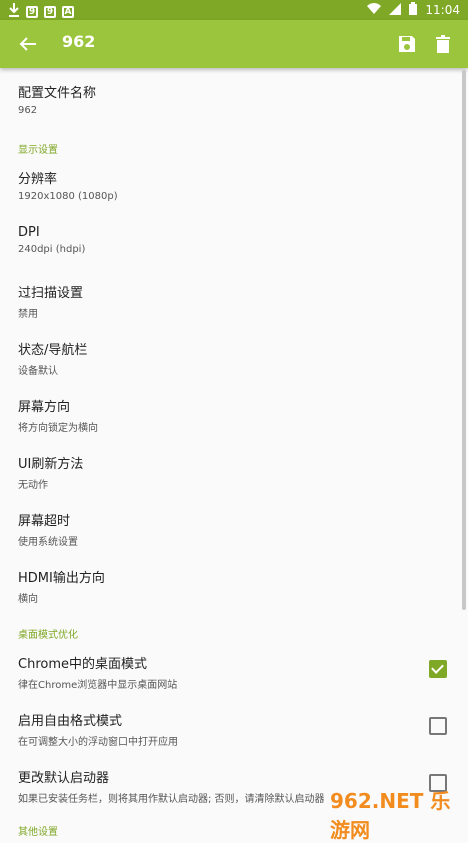 The height and width of the screenshot is (843, 468). I want to click on app-bar: 962, so click(234, 44).